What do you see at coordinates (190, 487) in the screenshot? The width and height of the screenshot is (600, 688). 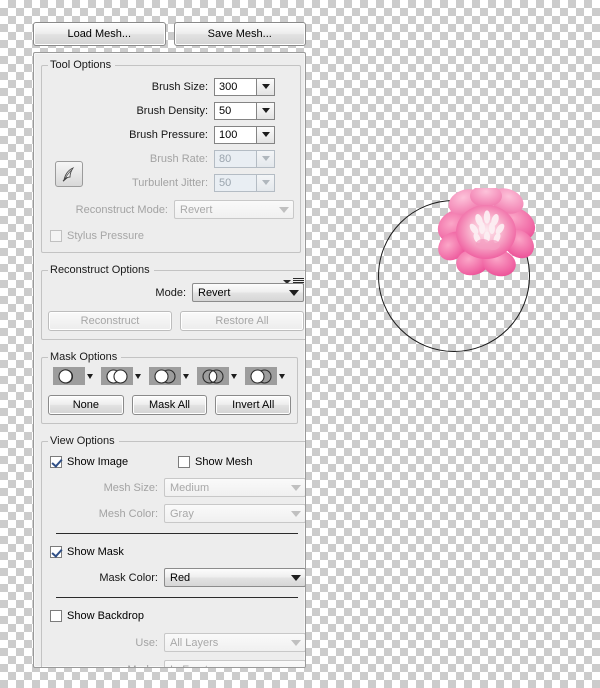 I see `mesh-size-value: Medium` at bounding box center [190, 487].